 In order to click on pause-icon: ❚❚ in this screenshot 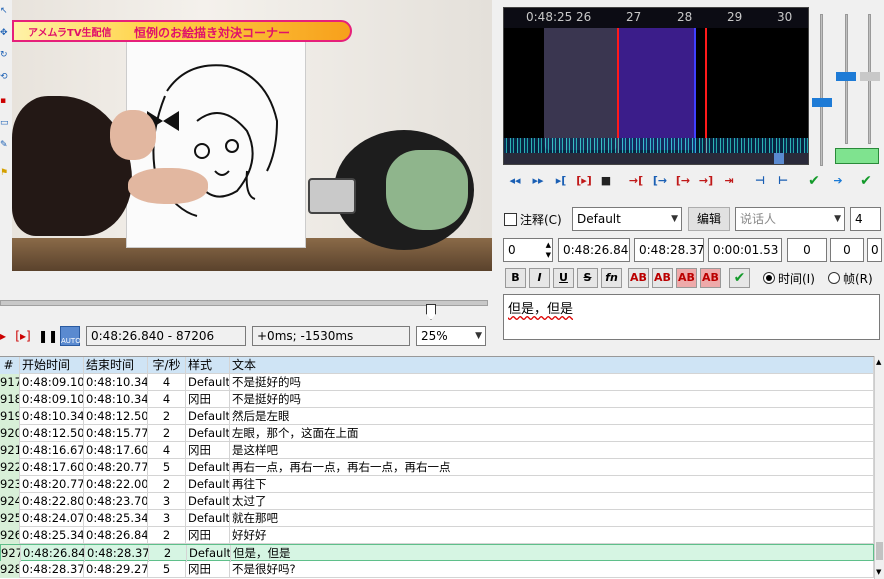, I will do `click(48, 336)`.